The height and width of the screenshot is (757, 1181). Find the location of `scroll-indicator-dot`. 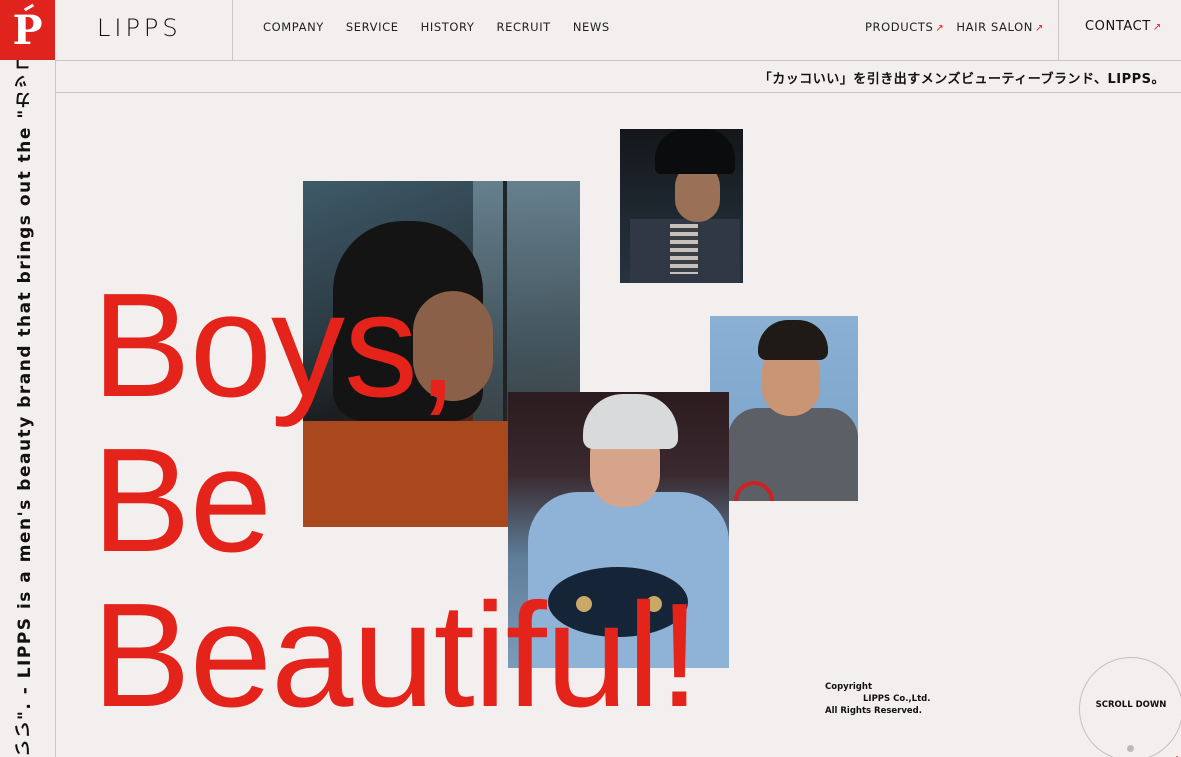

scroll-indicator-dot is located at coordinates (1130, 748).